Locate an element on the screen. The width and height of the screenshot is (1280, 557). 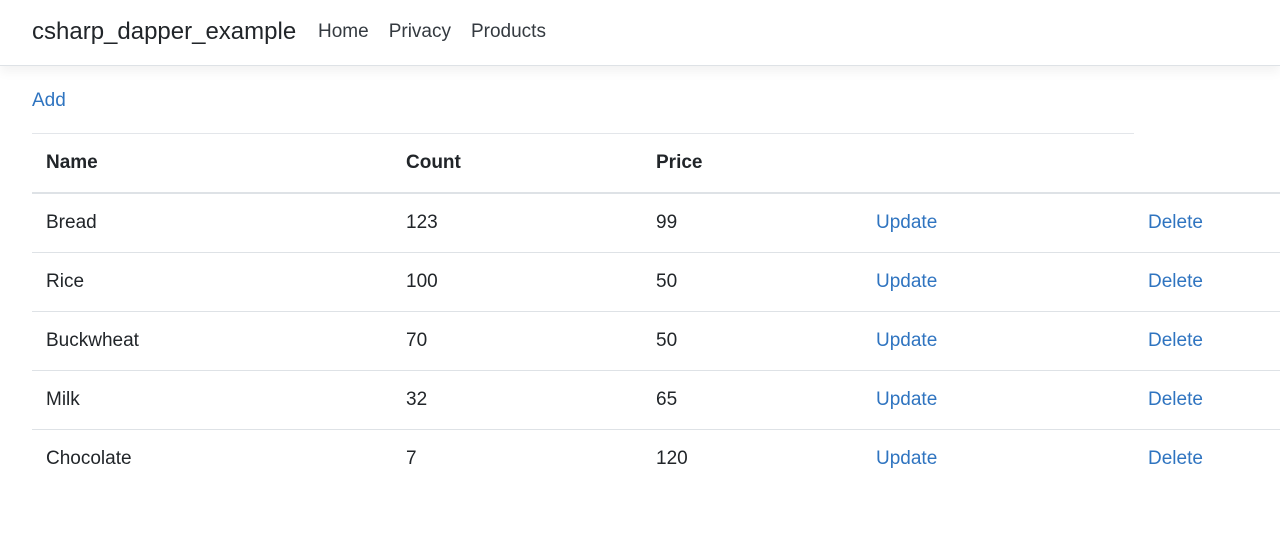
cell-price: 65 is located at coordinates (752, 400).